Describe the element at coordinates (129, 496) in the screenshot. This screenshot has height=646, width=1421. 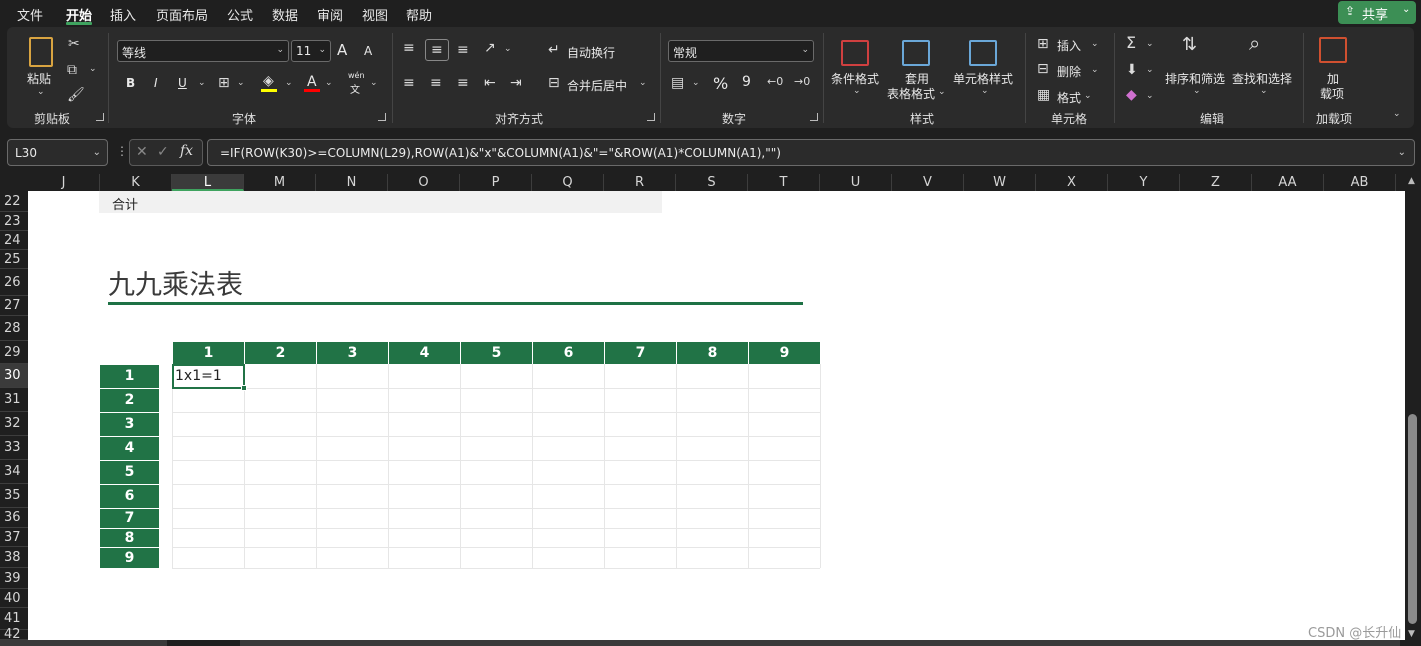
I see `table-row-header: 6` at that location.